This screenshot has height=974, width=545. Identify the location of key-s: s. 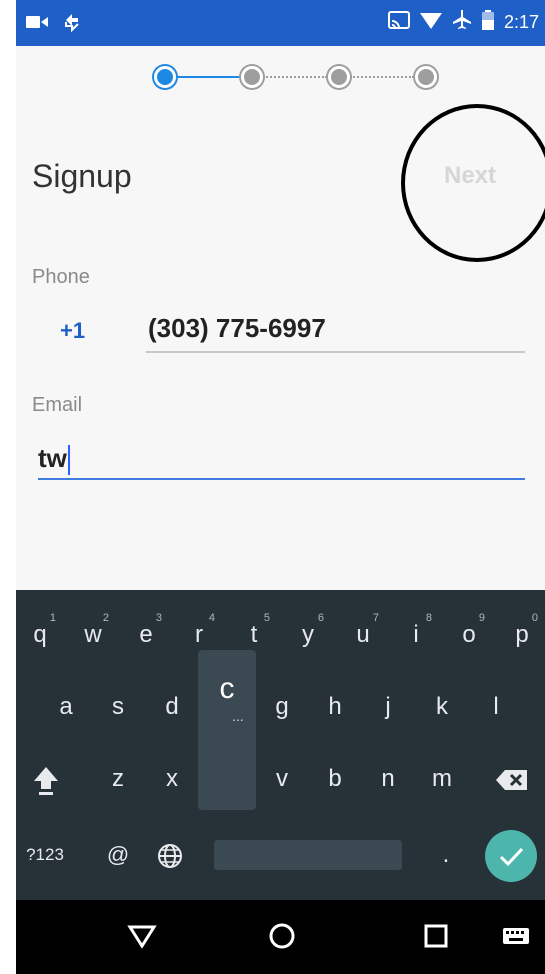
(118, 707).